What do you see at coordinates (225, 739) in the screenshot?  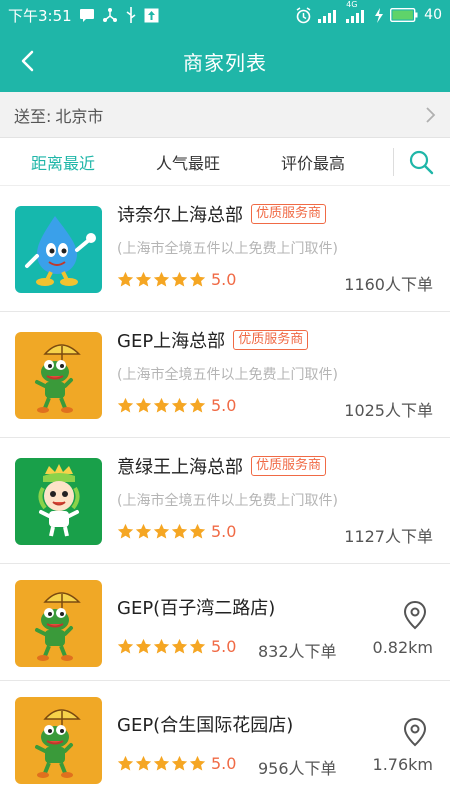 I see `merchant-row: GEP(合生国际花园店) 5.0 956人下单 1.76km` at bounding box center [225, 739].